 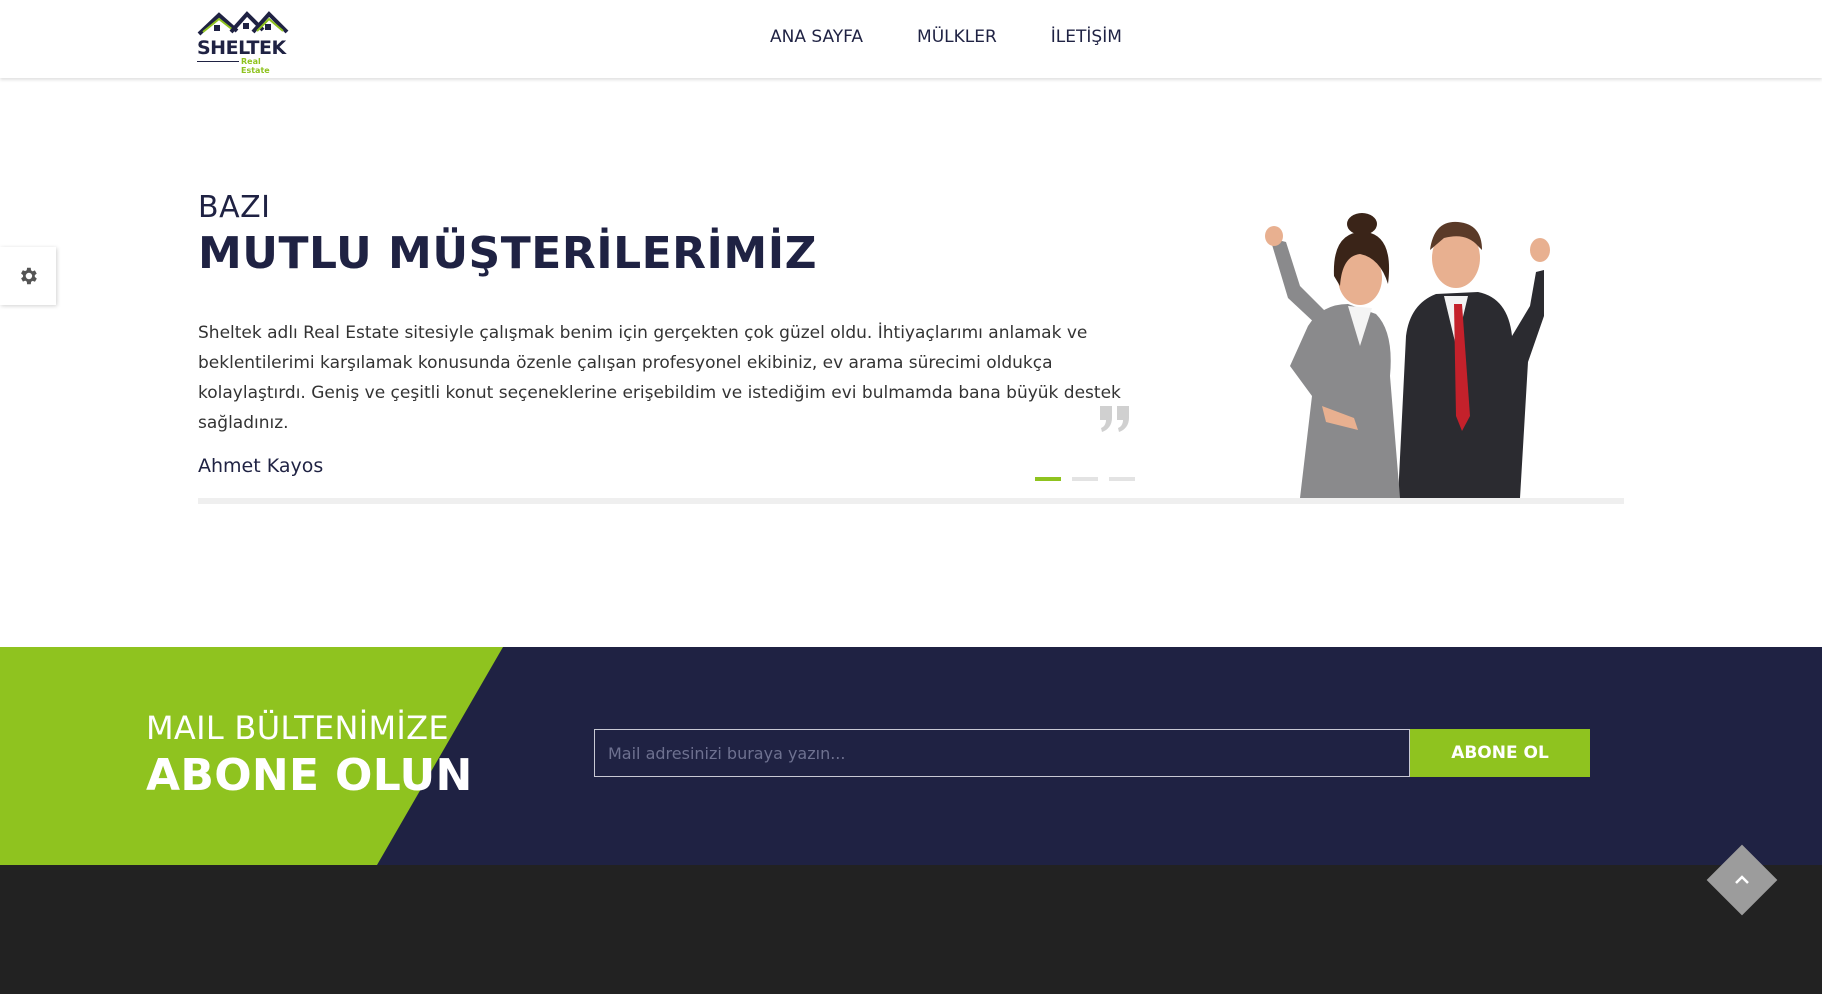 What do you see at coordinates (1407, 355) in the screenshot?
I see `happy-clients-photo` at bounding box center [1407, 355].